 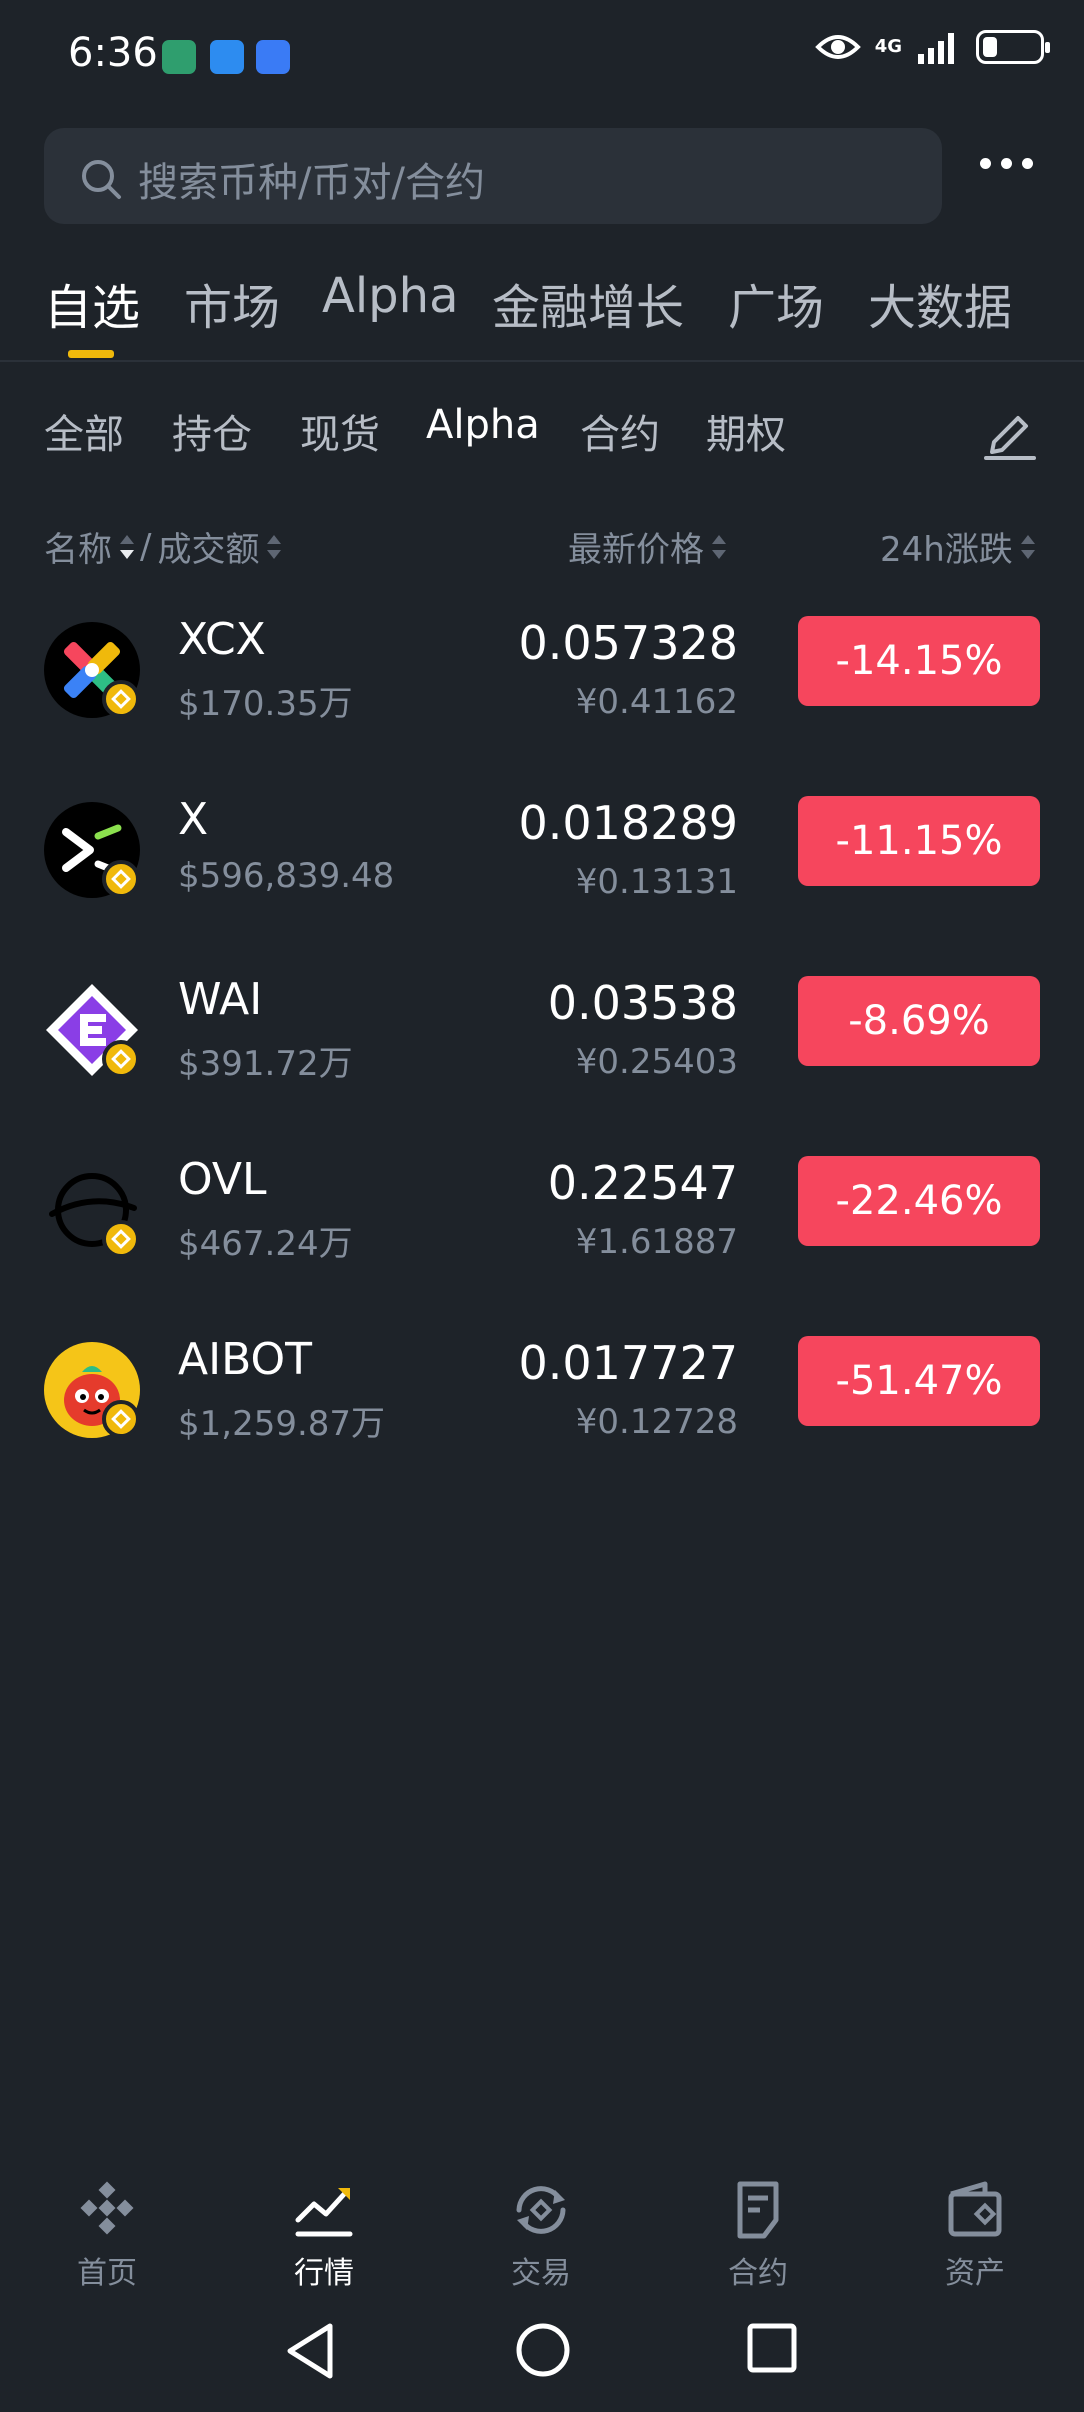 I want to click on markets-chart-icon, so click(x=324, y=2212).